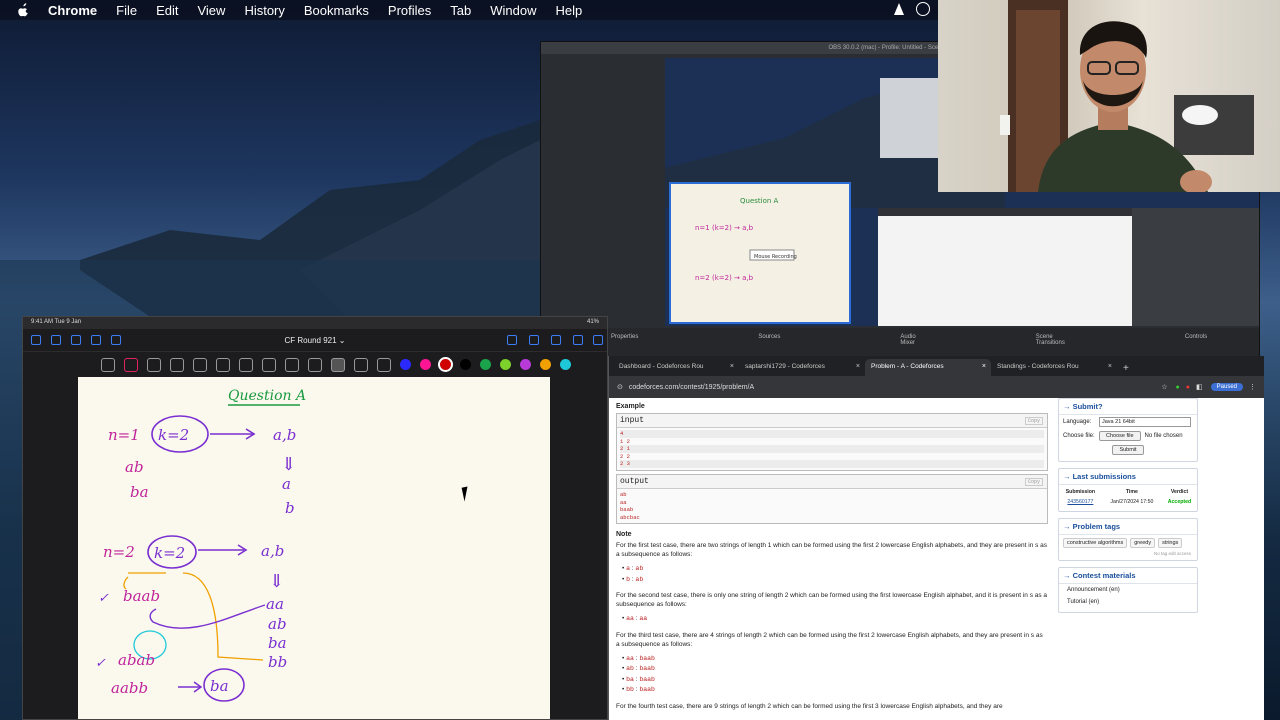 Image resolution: width=1280 pixels, height=720 pixels. I want to click on svg-text: Question A, so click(759, 201).